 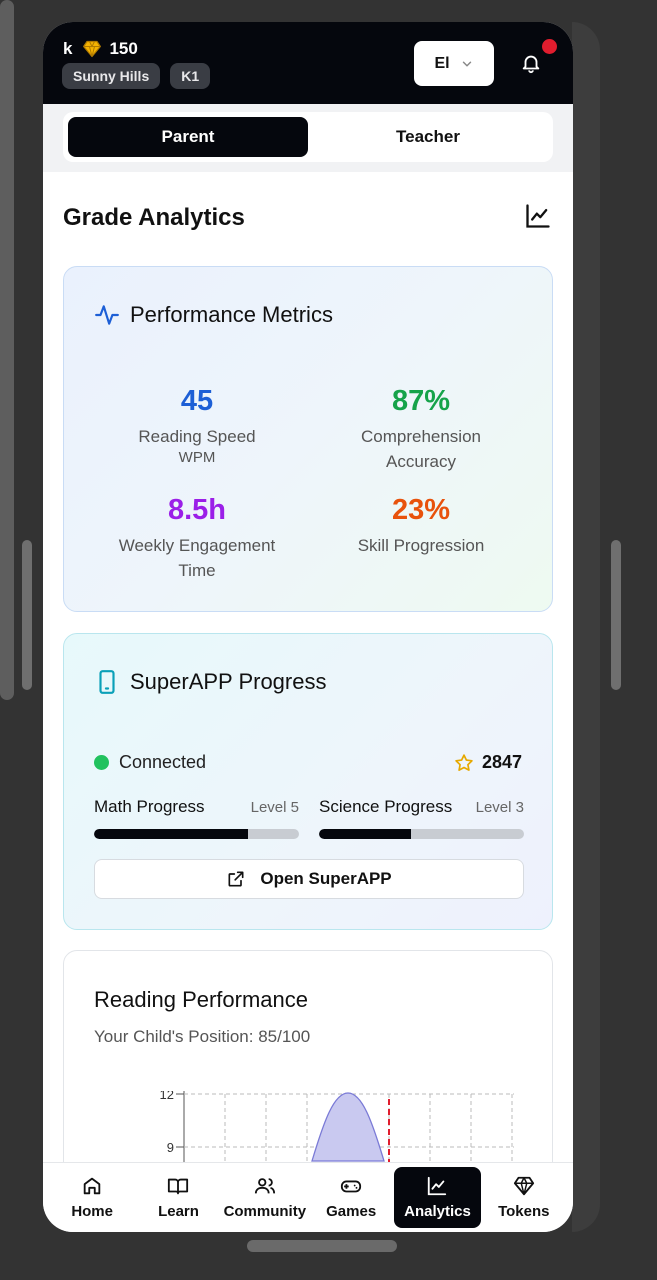 I want to click on nav-tokens: Tokens, so click(x=524, y=1197).